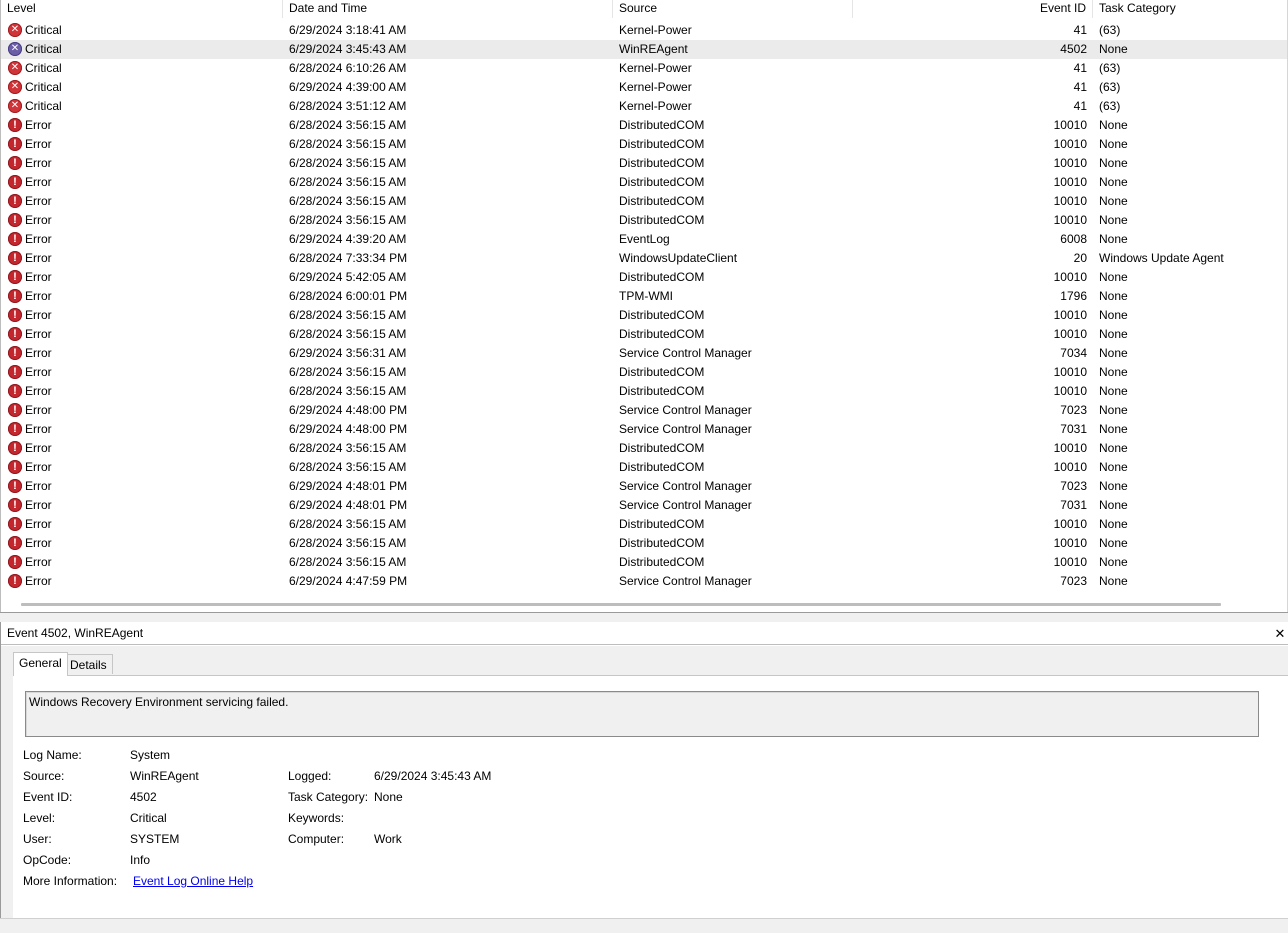 The height and width of the screenshot is (933, 1288). Describe the element at coordinates (39, 818) in the screenshot. I see `level-label: Level:` at that location.